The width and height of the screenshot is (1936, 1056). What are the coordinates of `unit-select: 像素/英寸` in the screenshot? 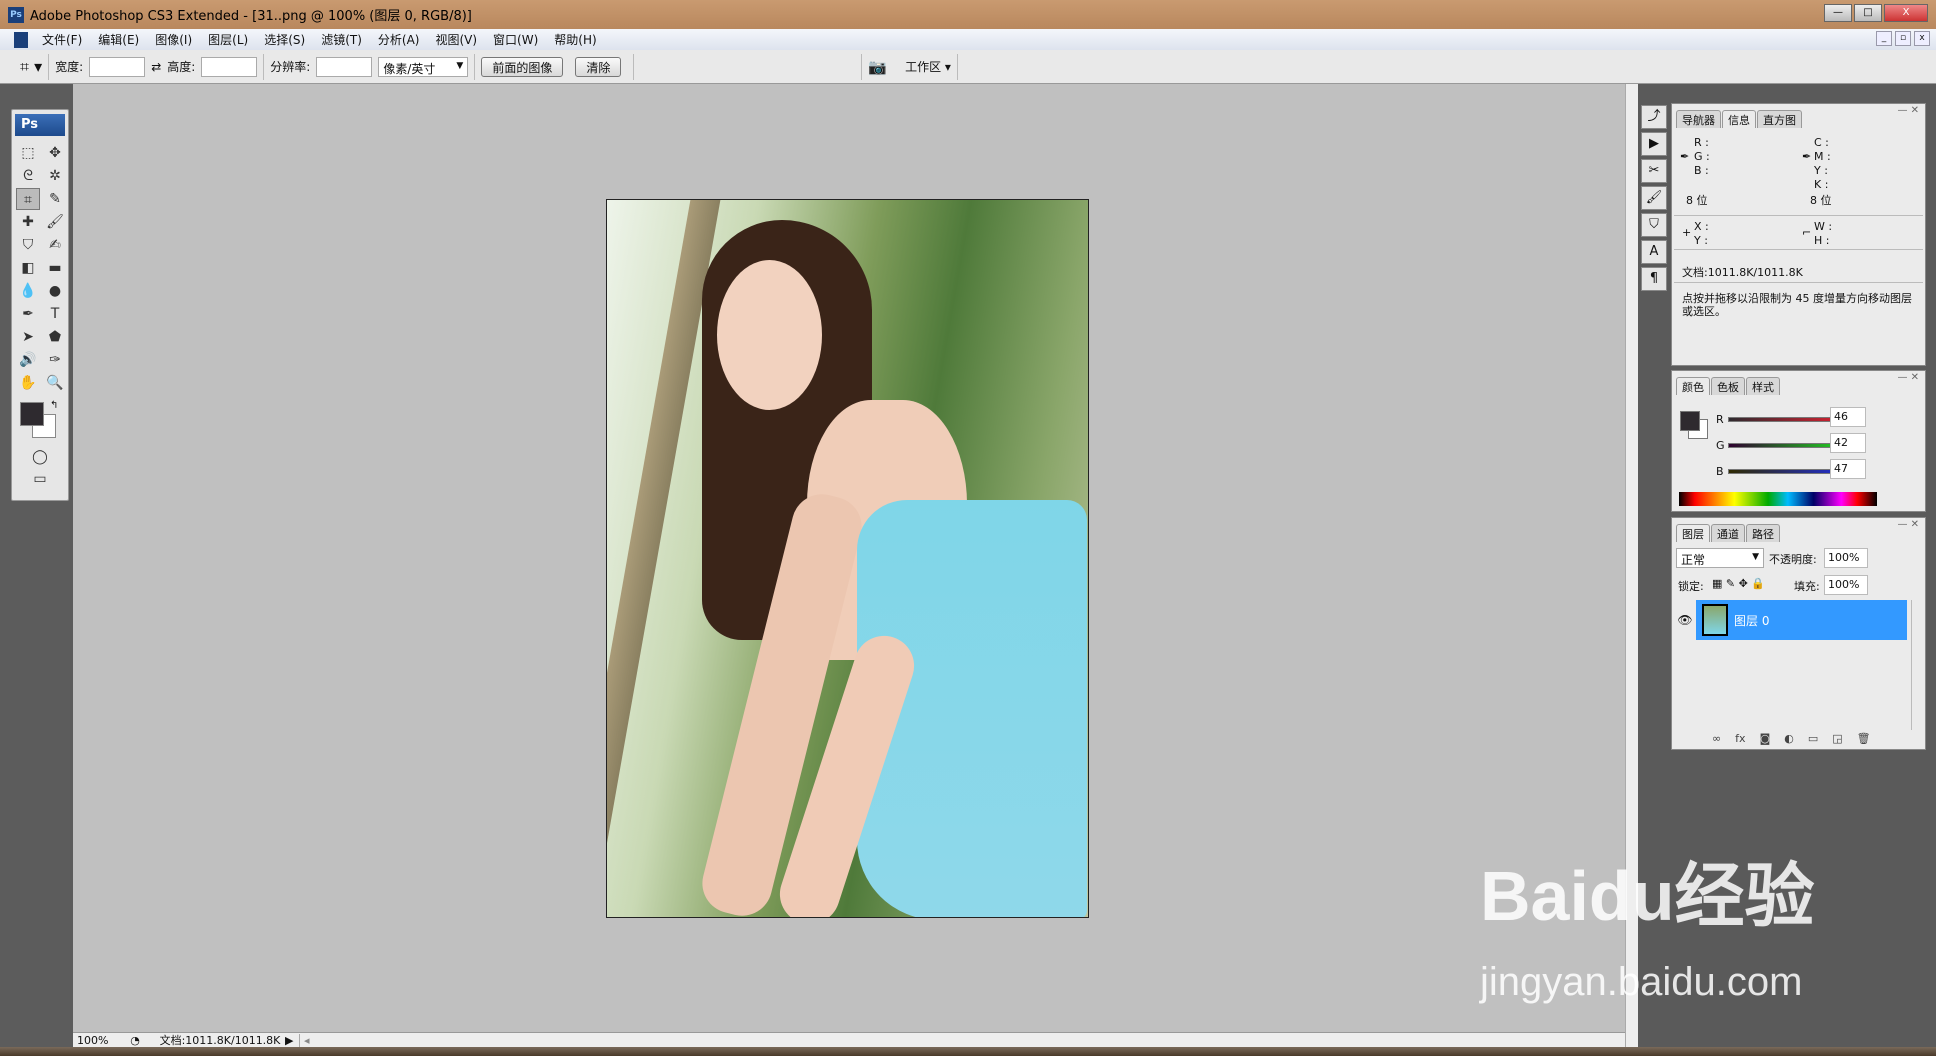 It's located at (423, 66).